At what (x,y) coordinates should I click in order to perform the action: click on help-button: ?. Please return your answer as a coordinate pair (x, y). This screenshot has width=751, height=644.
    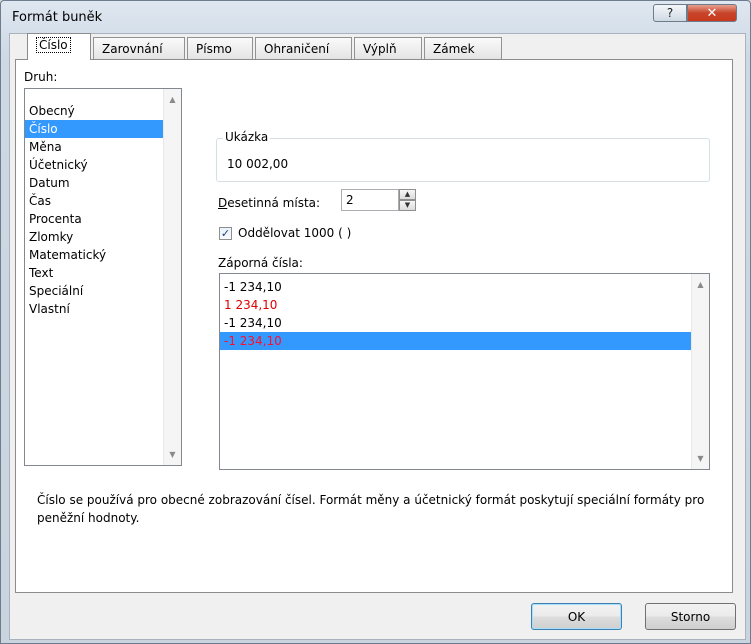
    Looking at the image, I should click on (670, 13).